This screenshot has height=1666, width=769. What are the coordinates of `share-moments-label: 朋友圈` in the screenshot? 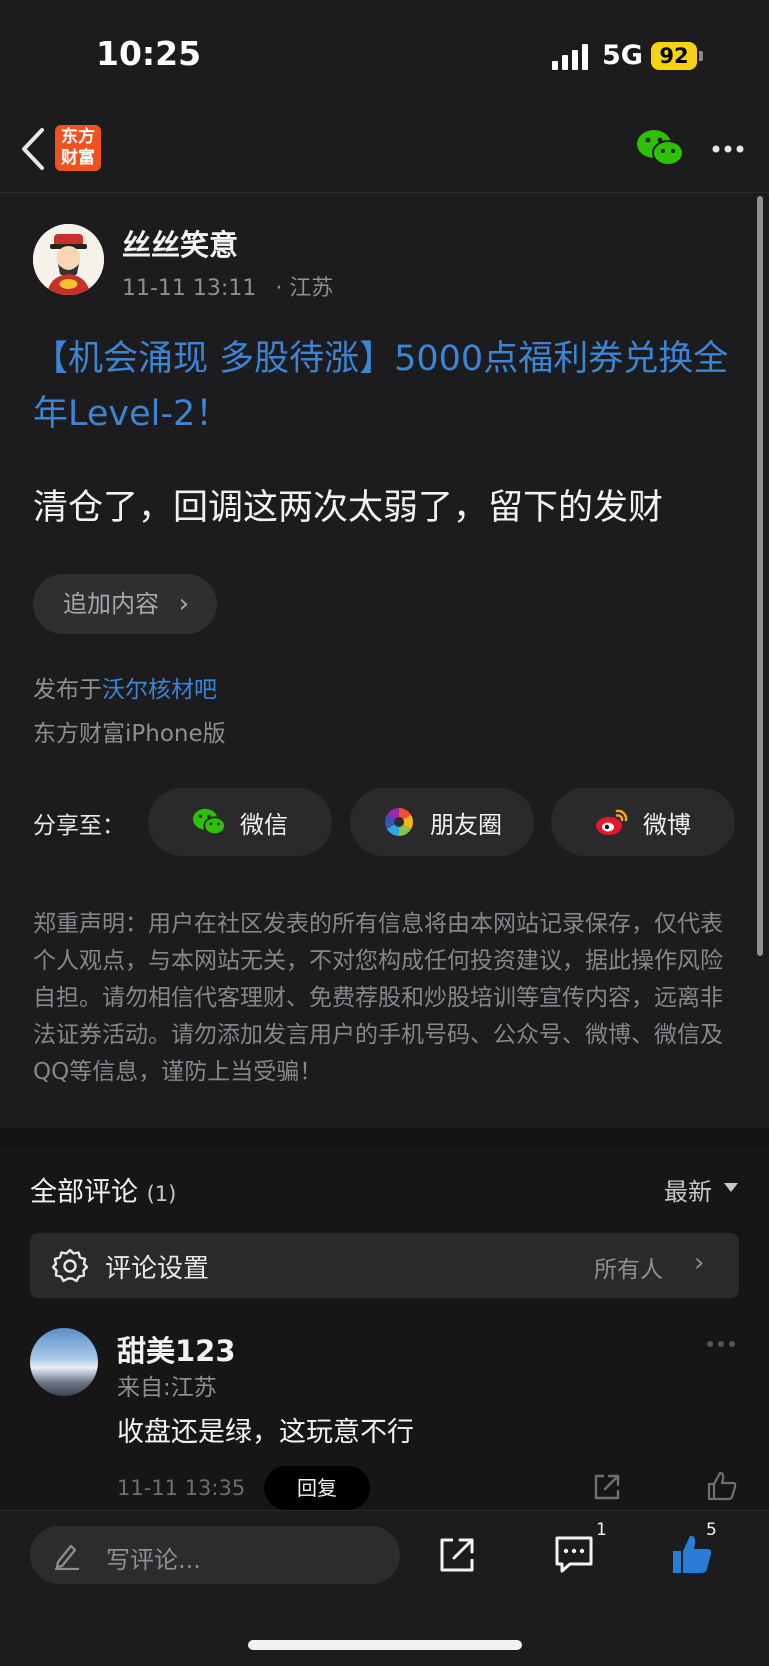 It's located at (466, 824).